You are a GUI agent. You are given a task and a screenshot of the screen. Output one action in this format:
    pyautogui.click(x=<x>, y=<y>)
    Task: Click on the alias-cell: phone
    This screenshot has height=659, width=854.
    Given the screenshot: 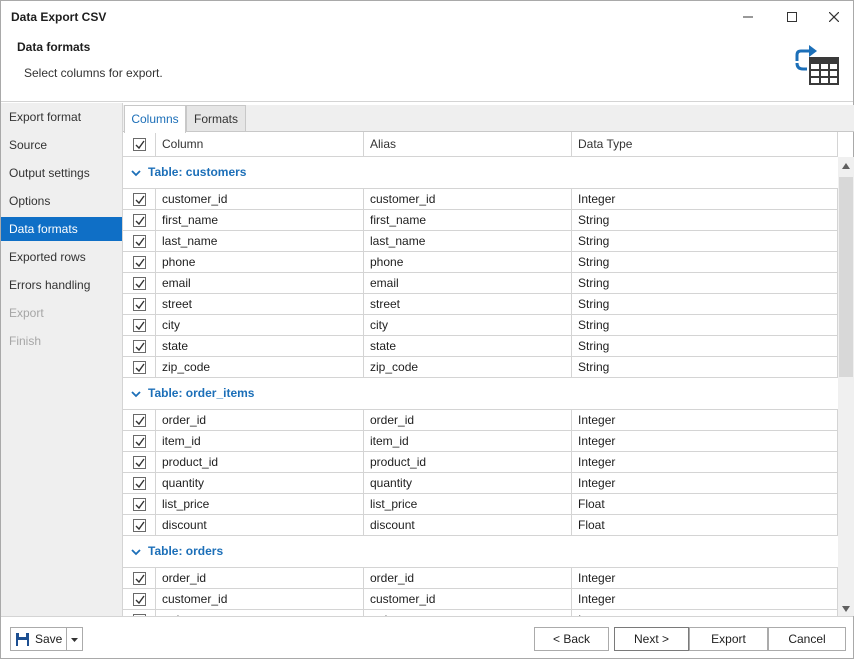 What is the action you would take?
    pyautogui.click(x=468, y=262)
    